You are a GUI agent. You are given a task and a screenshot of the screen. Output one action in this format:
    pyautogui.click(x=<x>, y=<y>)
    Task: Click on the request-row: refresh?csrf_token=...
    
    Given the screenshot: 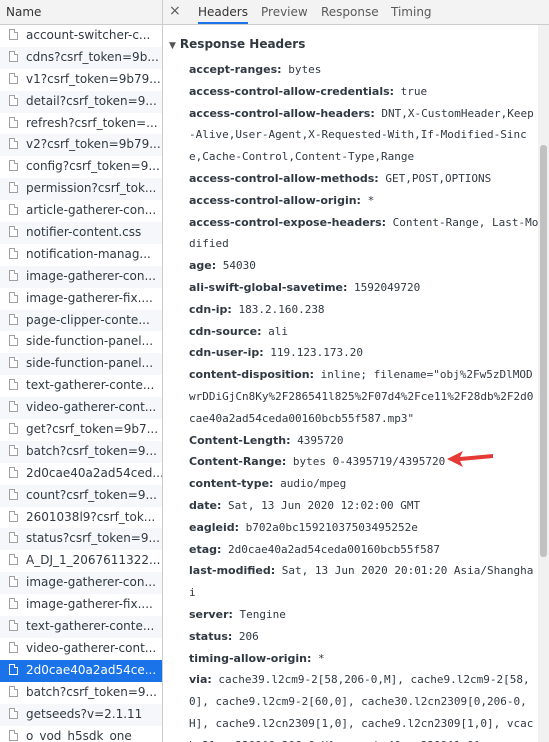 What is the action you would take?
    pyautogui.click(x=81, y=124)
    